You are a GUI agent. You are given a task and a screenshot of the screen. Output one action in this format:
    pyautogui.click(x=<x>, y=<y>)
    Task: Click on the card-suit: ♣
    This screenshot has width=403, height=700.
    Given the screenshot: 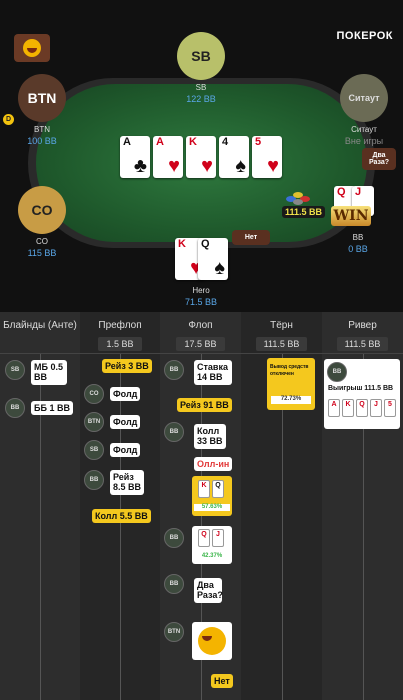 What is the action you would take?
    pyautogui.click(x=140, y=166)
    